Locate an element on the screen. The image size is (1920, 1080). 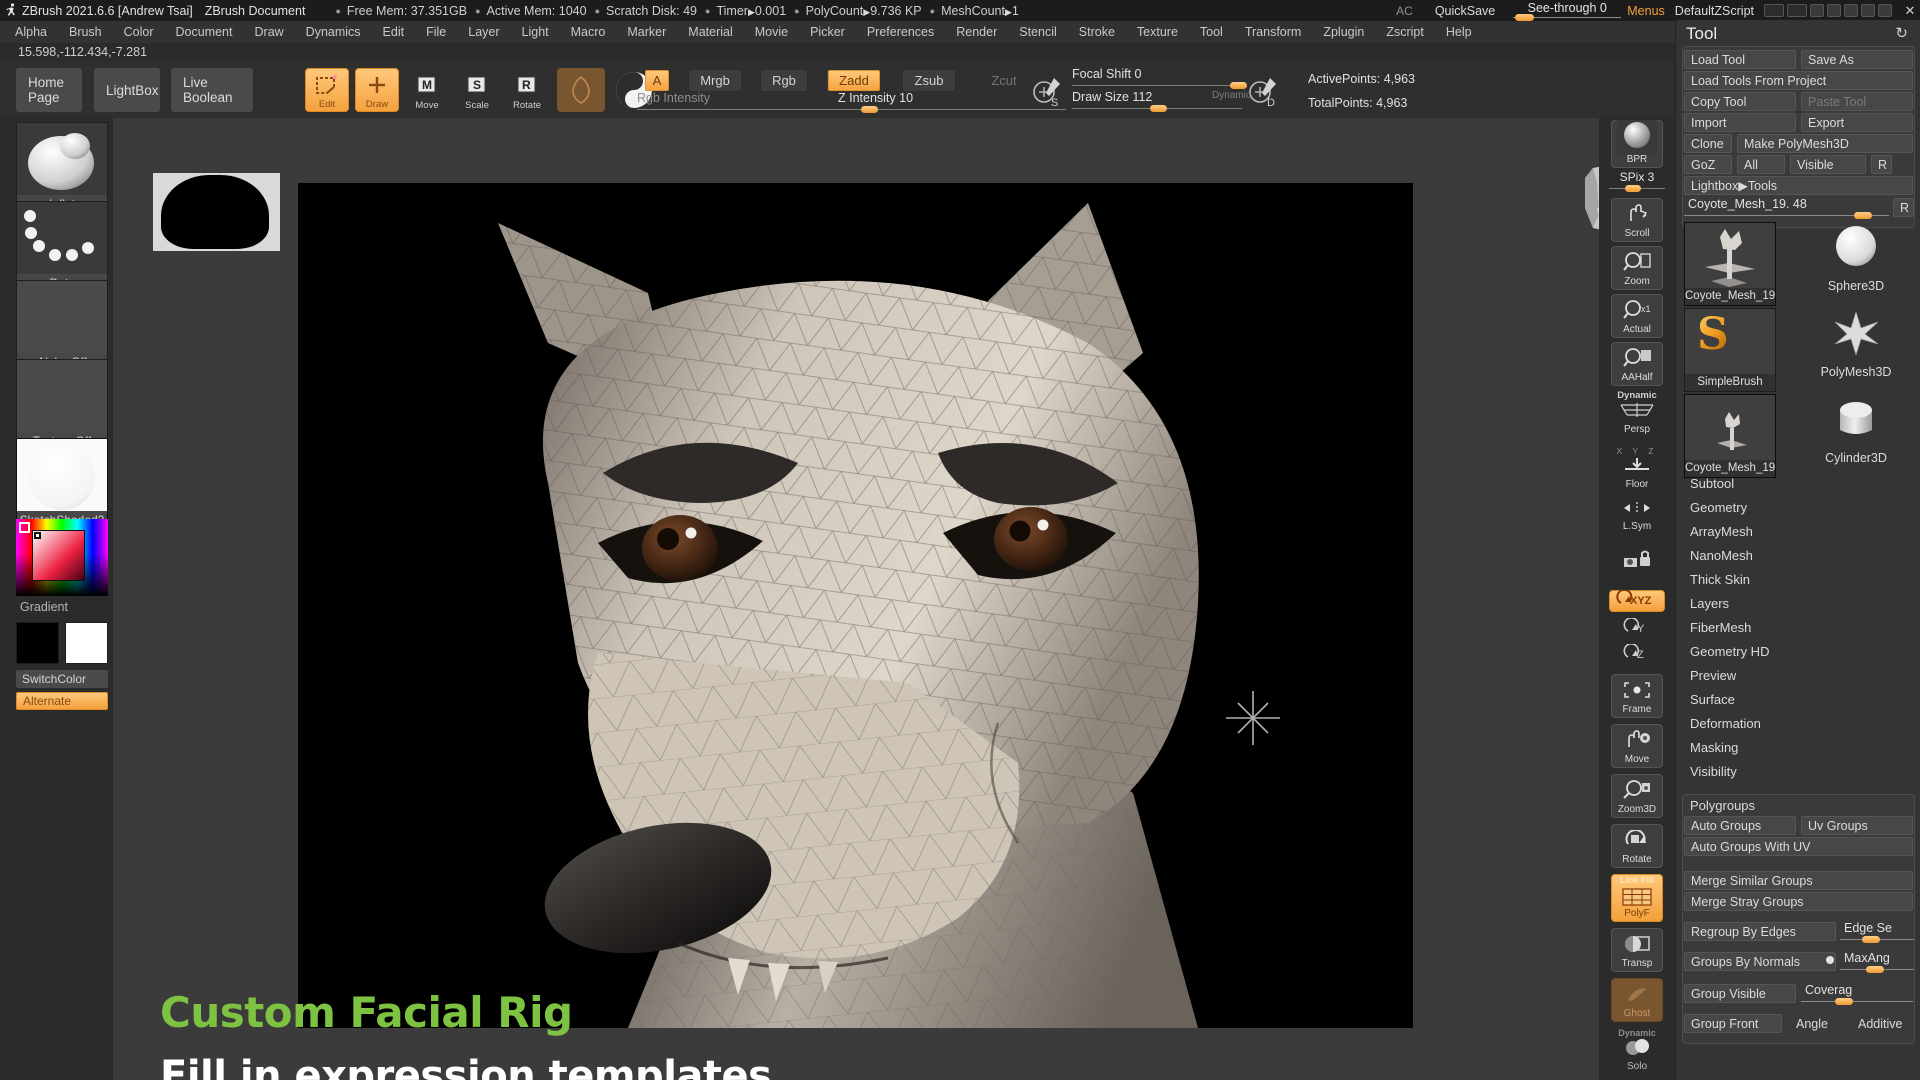
tool-section-visibility: Visibility is located at coordinates (1713, 771).